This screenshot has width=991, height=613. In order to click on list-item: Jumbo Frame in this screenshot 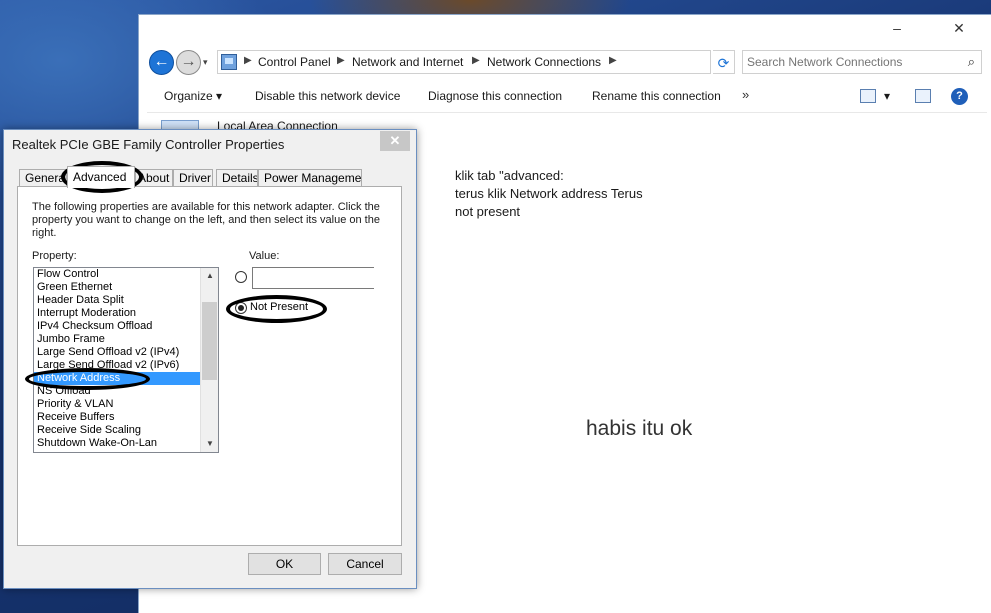, I will do `click(117, 339)`.